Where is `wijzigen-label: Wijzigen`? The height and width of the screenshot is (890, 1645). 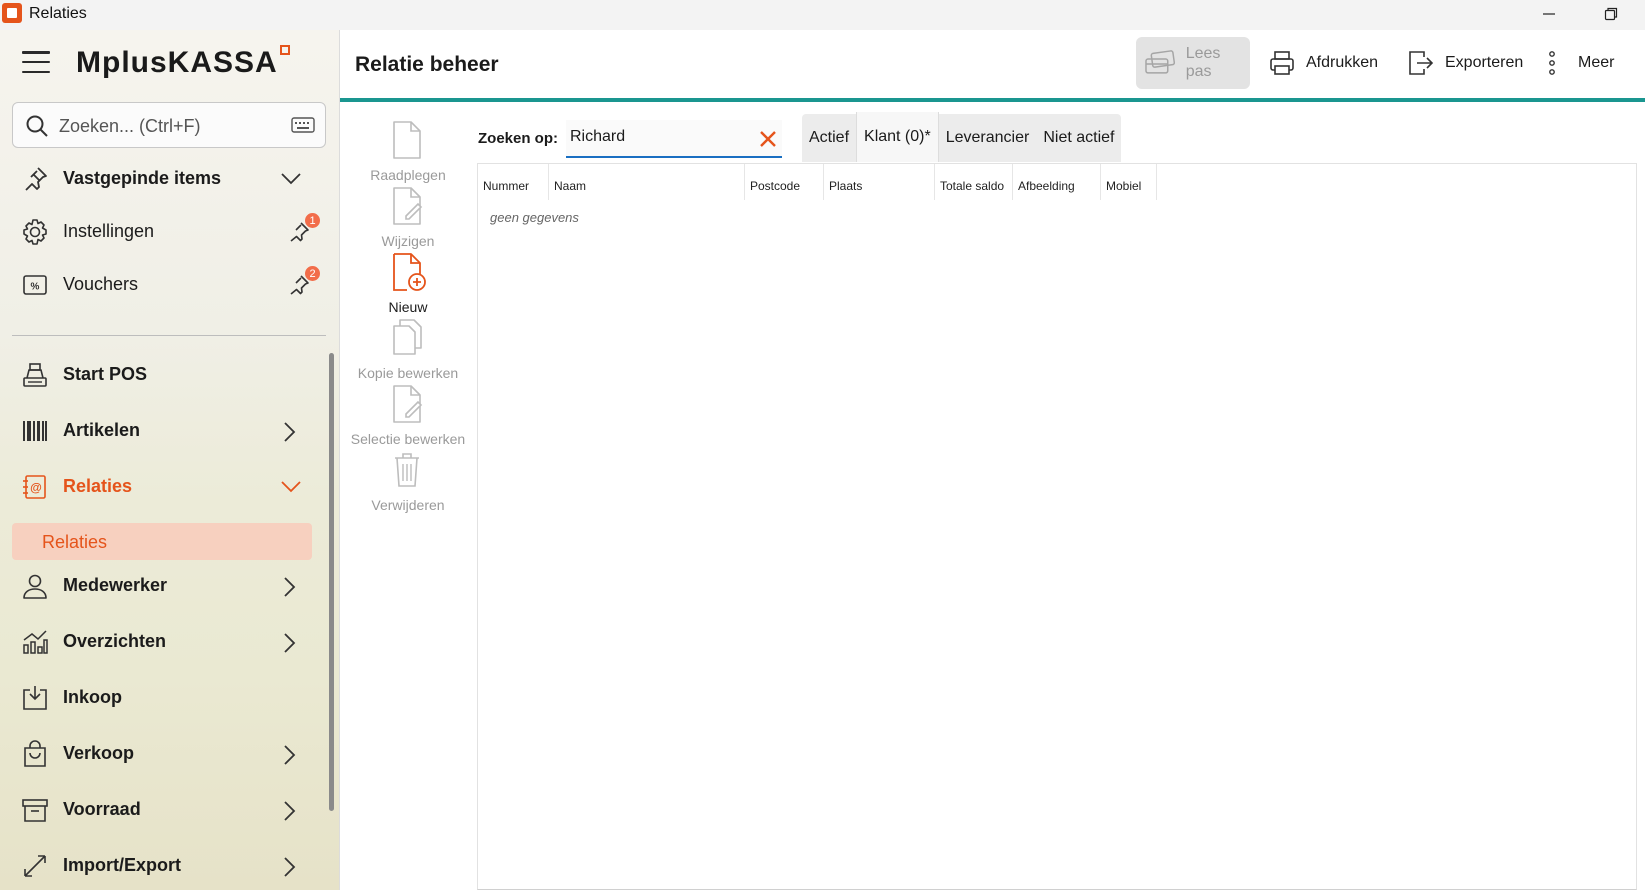
wijzigen-label: Wijzigen is located at coordinates (408, 241).